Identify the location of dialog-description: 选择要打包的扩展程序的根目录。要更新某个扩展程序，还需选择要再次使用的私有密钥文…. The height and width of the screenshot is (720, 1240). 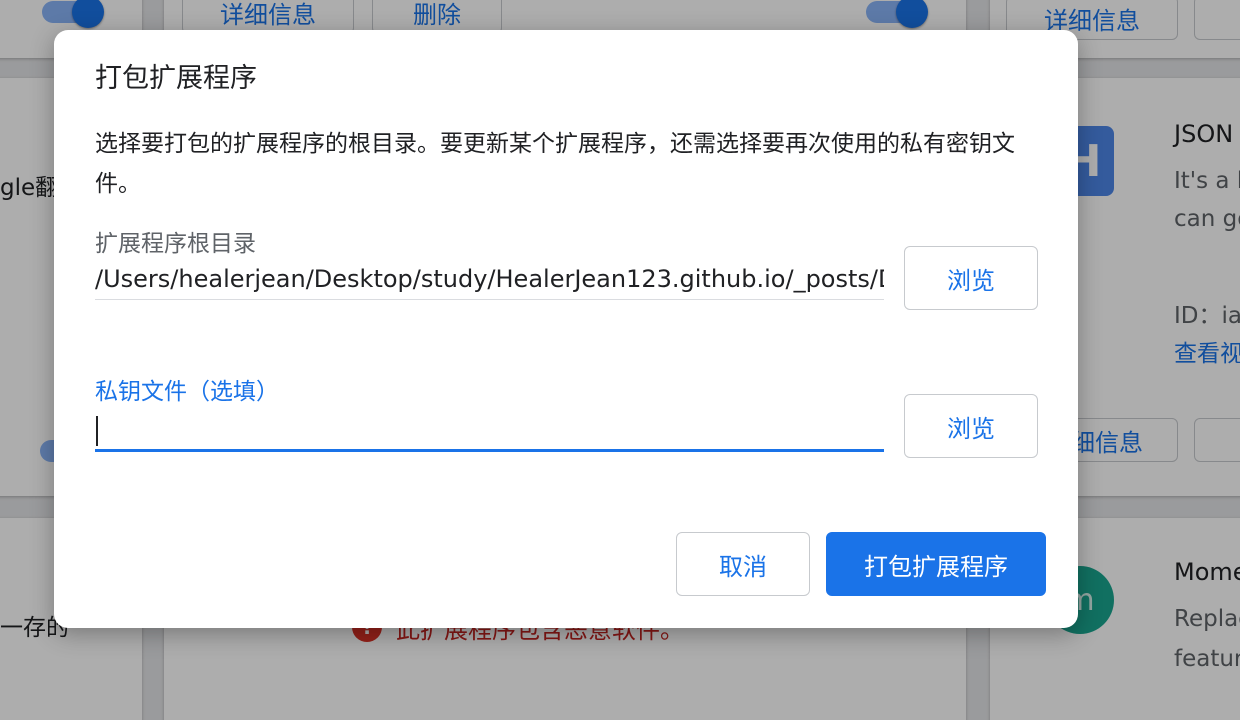
(555, 164).